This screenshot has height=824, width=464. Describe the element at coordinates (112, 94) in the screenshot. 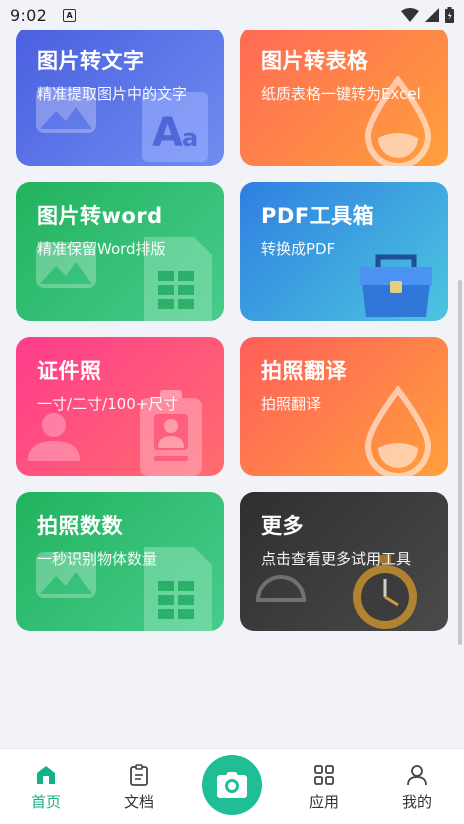

I see `card-desc: 精准提取图片中的文字` at that location.